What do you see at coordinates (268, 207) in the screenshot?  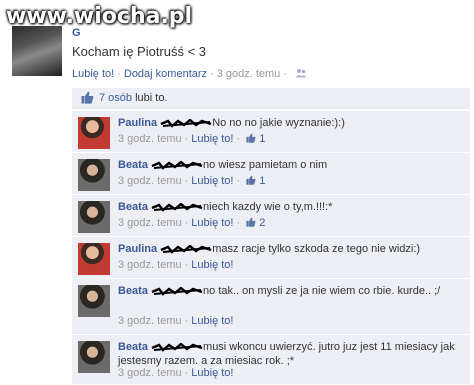 I see `comment-text: niech kazdy wie o ty,m.!!!:*` at bounding box center [268, 207].